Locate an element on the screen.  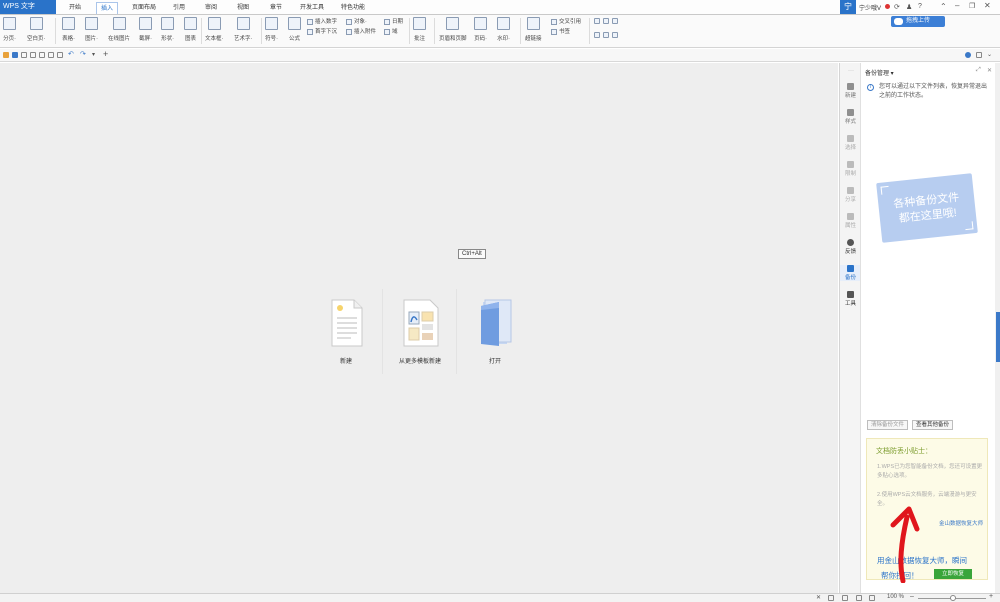
print-icon is located at coordinates (33, 55).